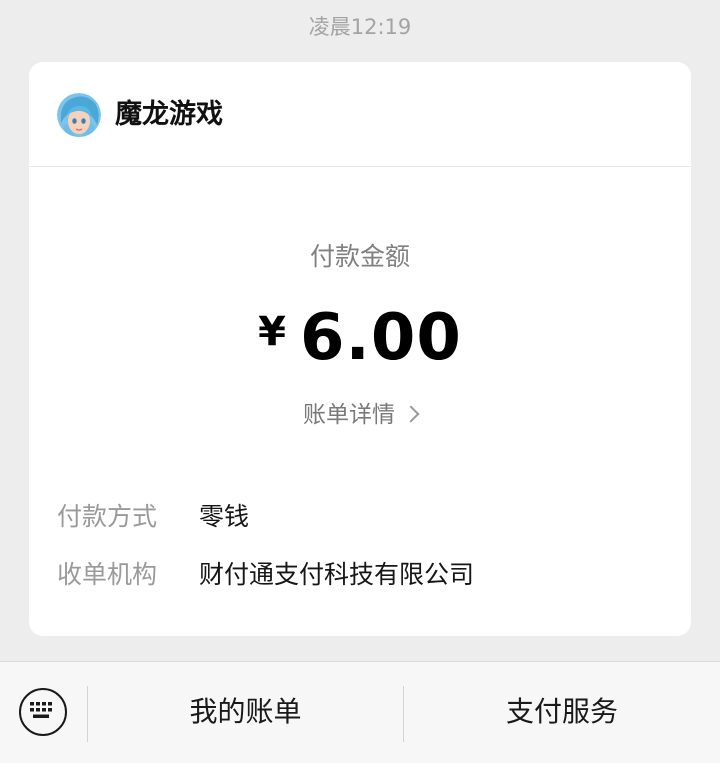 This screenshot has height=763, width=720. Describe the element at coordinates (349, 415) in the screenshot. I see `bill-detail-label: 账单详情` at that location.